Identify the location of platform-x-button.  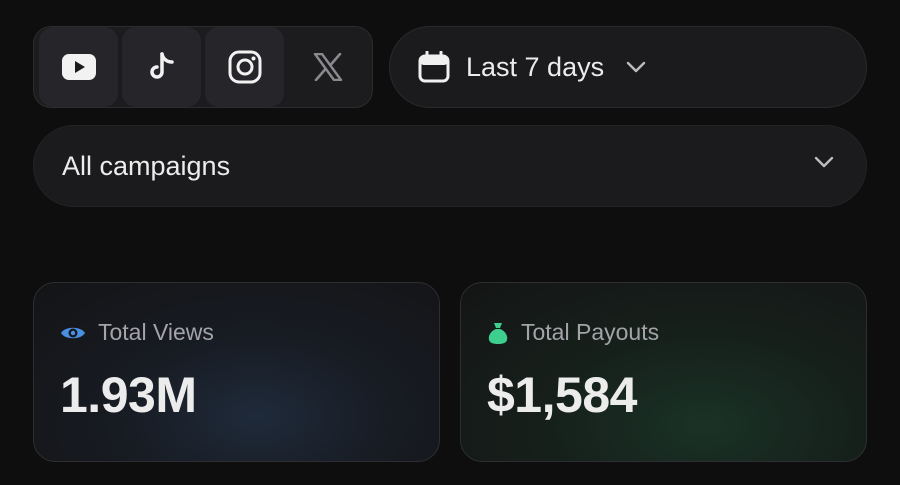
(327, 67).